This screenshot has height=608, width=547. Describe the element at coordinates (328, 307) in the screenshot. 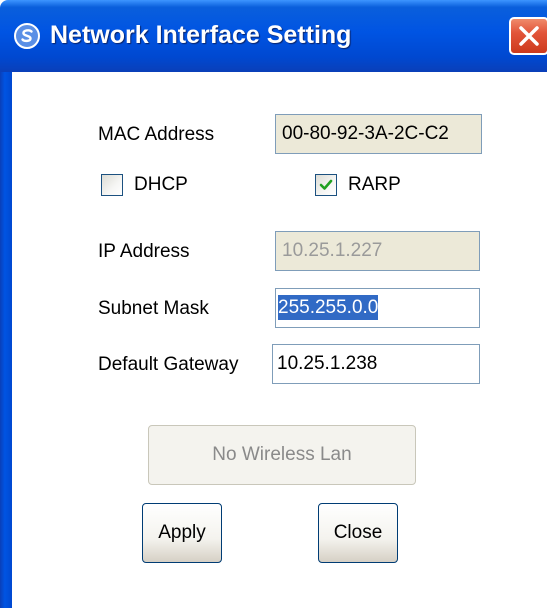

I see `subnet-mask-value: 255.255.0.0` at that location.